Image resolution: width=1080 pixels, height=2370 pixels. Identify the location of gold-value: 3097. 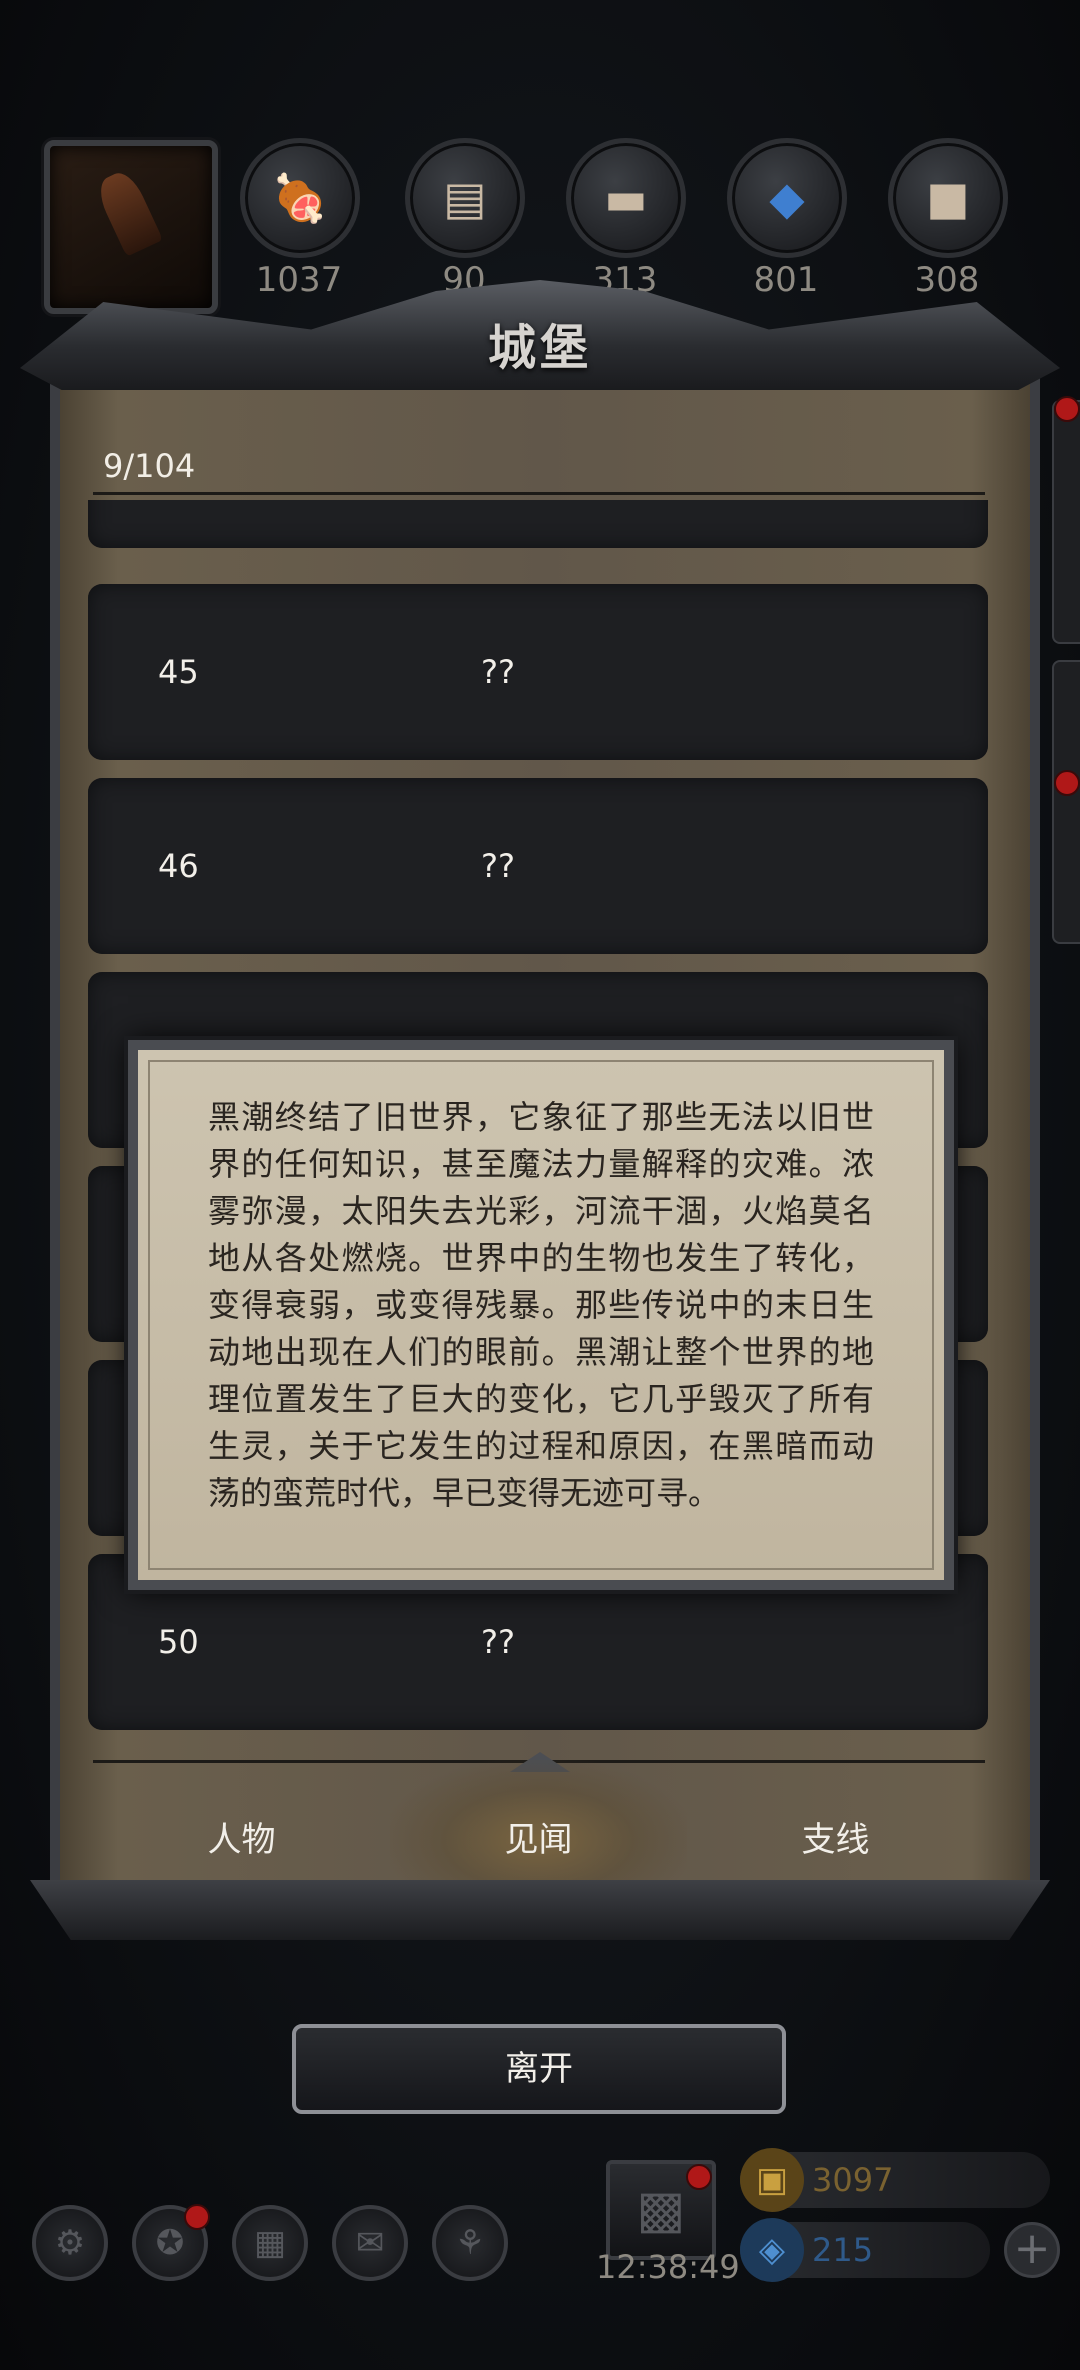
(853, 2180).